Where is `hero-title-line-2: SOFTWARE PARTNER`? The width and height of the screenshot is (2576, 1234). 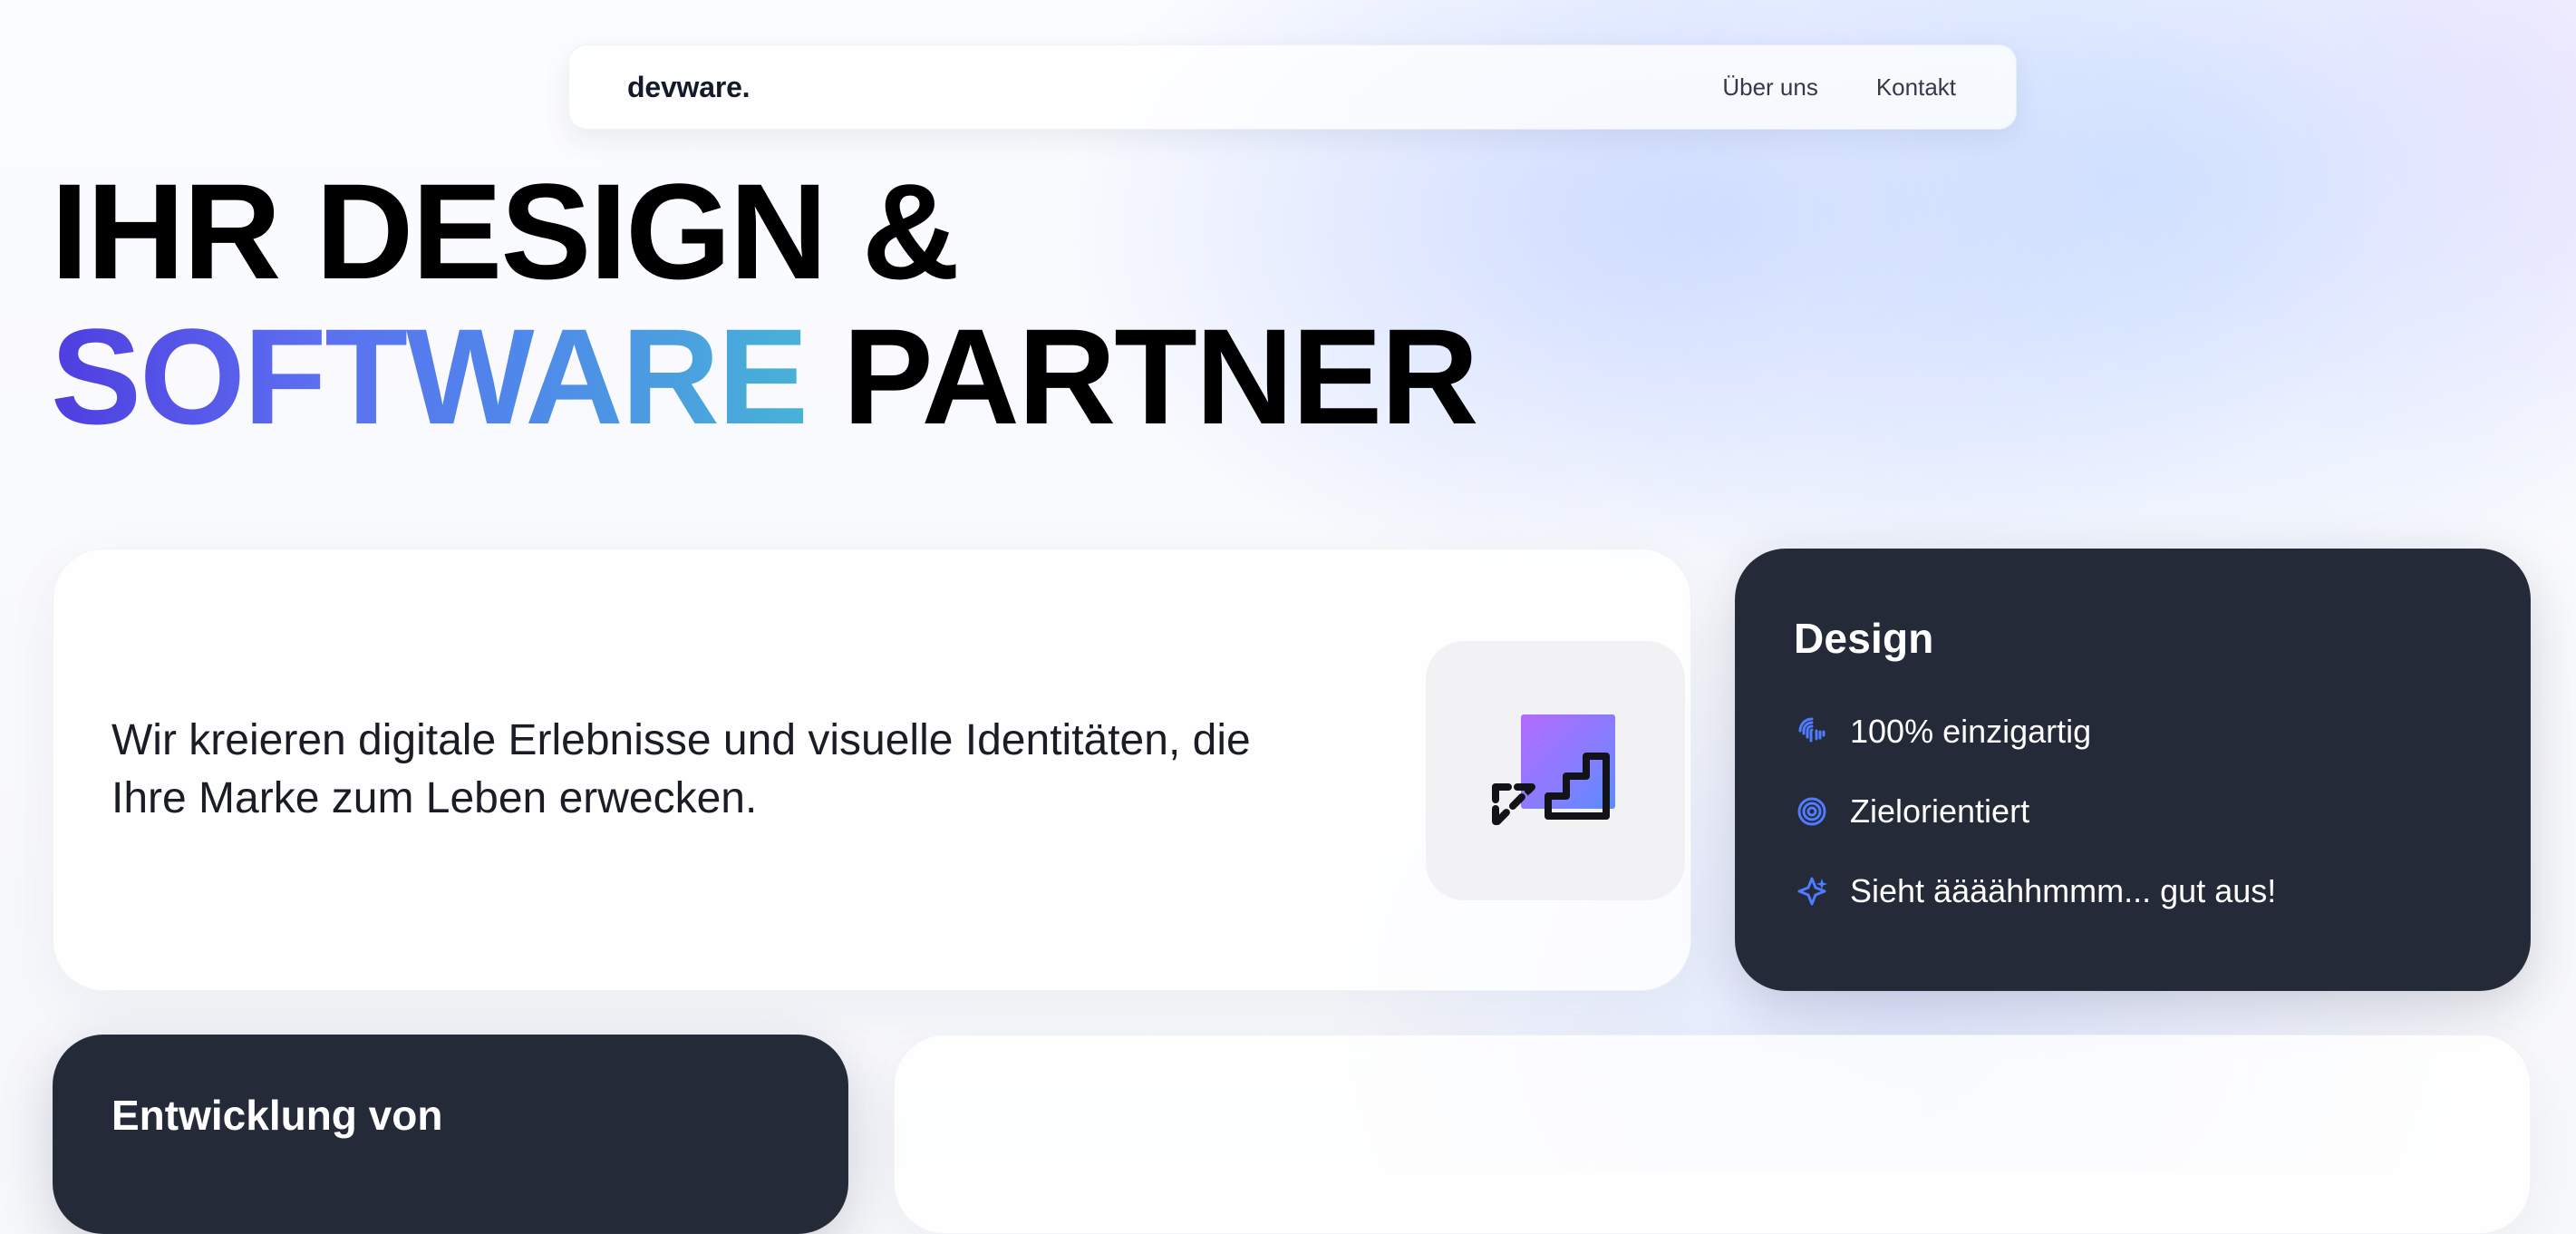
hero-title-line-2: SOFTWARE PARTNER is located at coordinates (821, 376).